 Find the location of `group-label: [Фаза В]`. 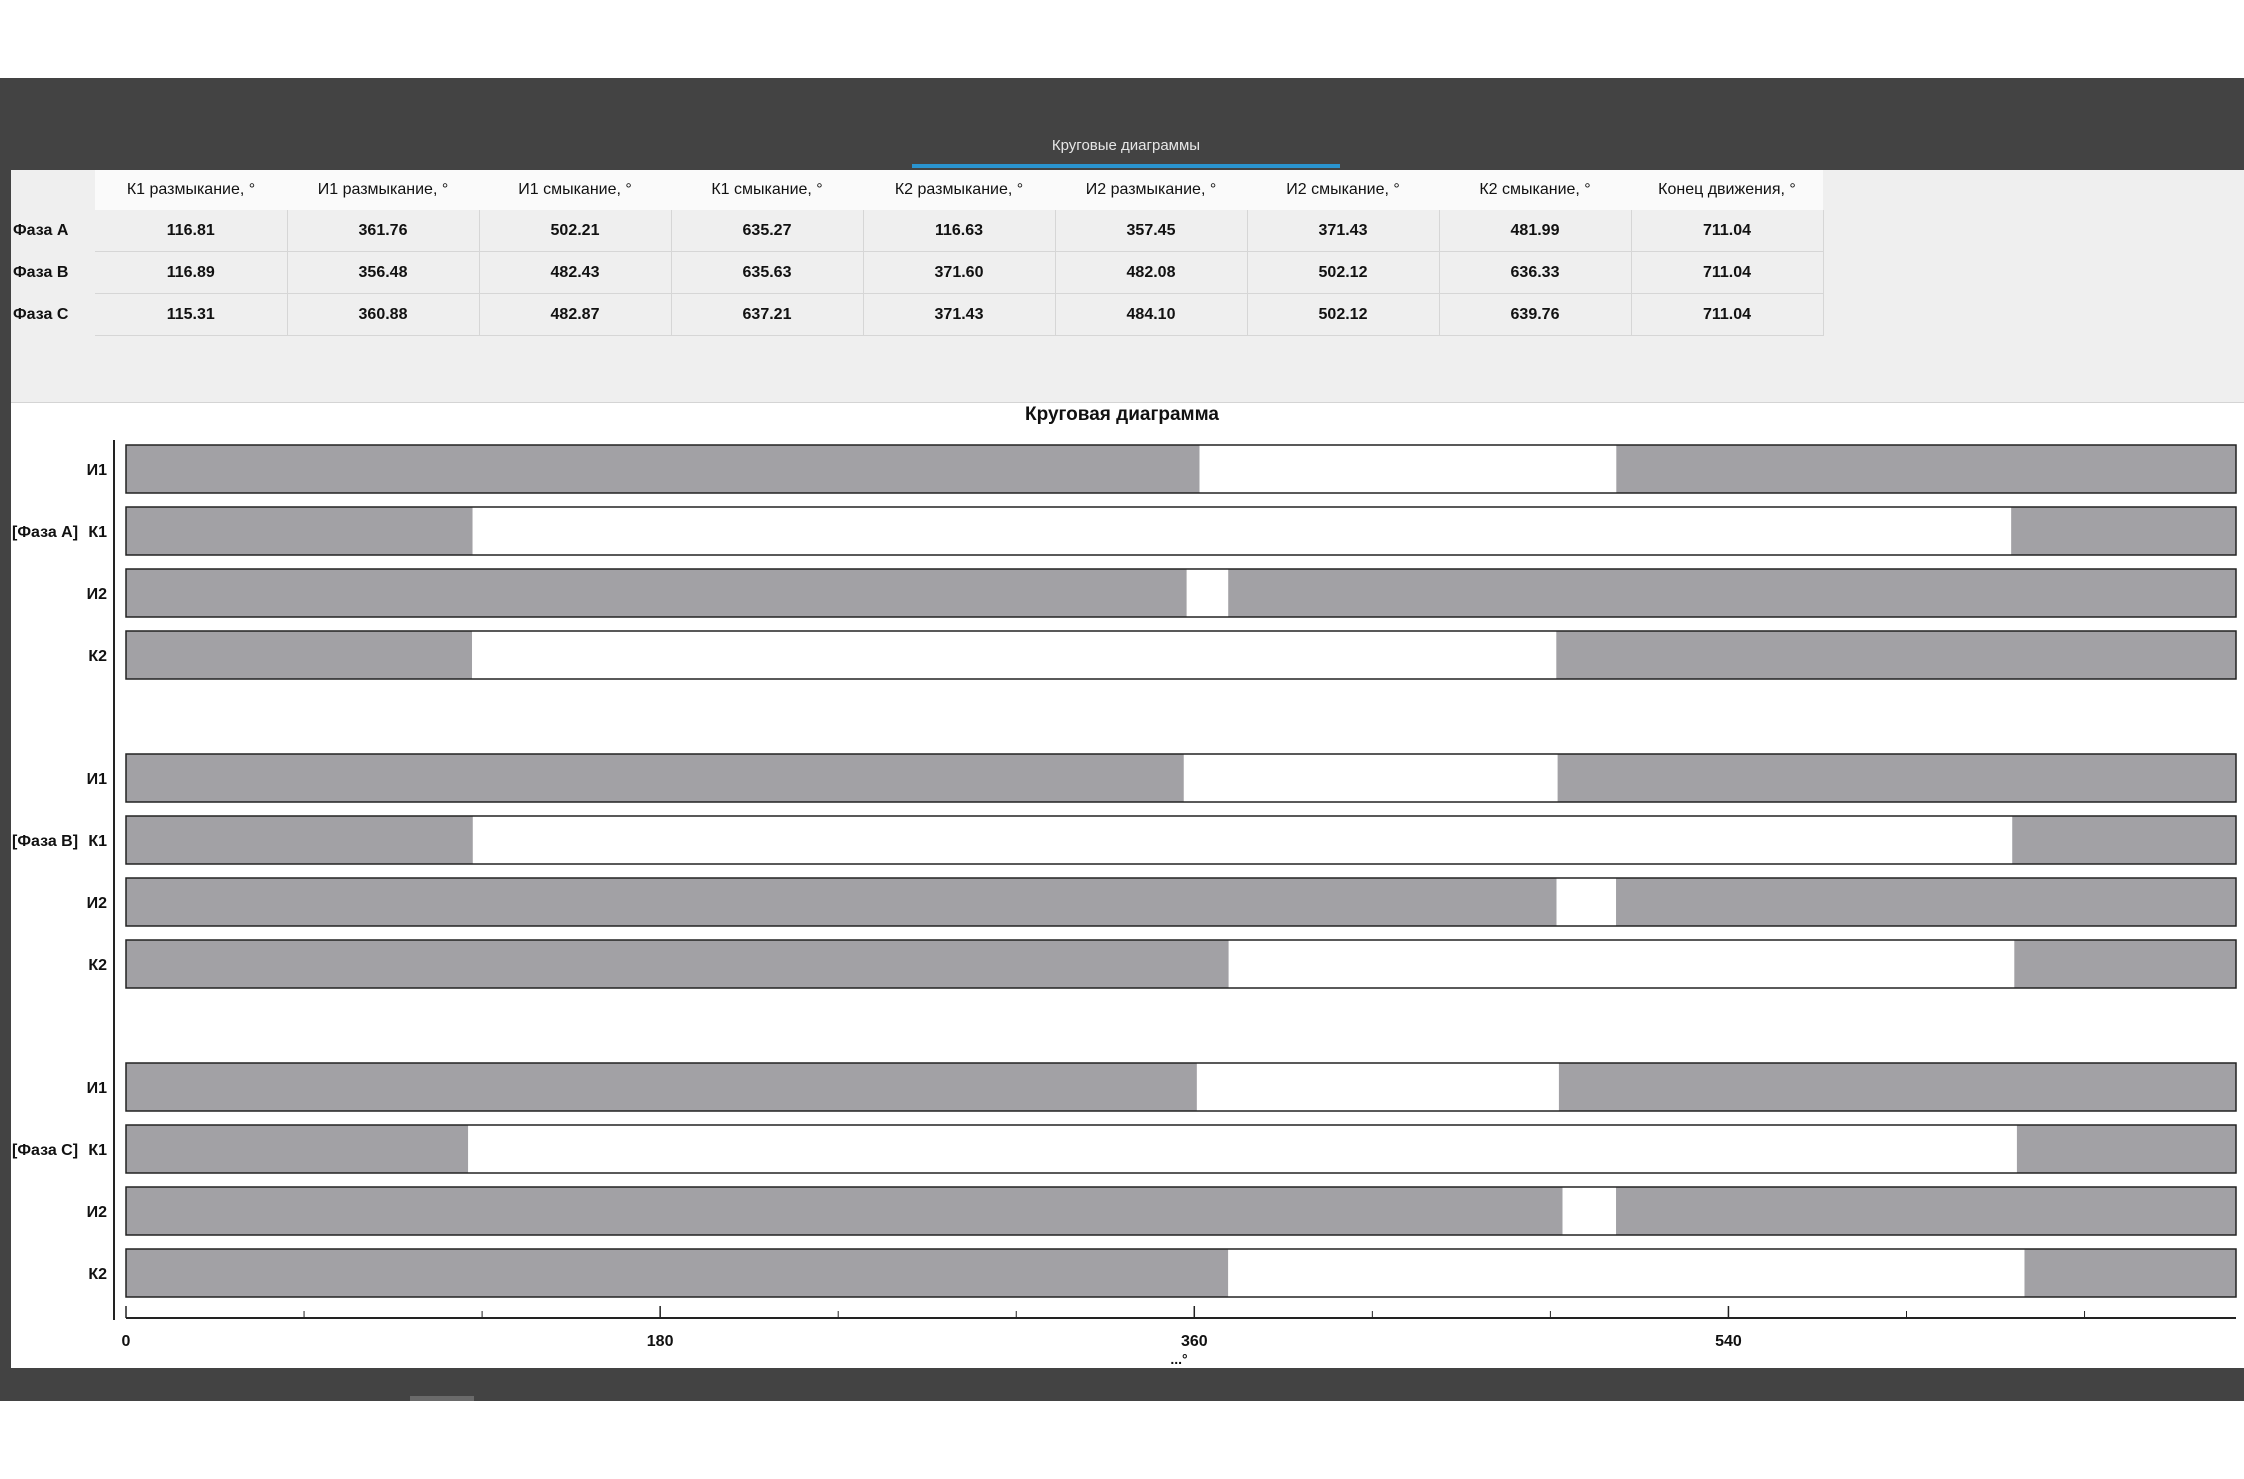

group-label: [Фаза В] is located at coordinates (45, 841).